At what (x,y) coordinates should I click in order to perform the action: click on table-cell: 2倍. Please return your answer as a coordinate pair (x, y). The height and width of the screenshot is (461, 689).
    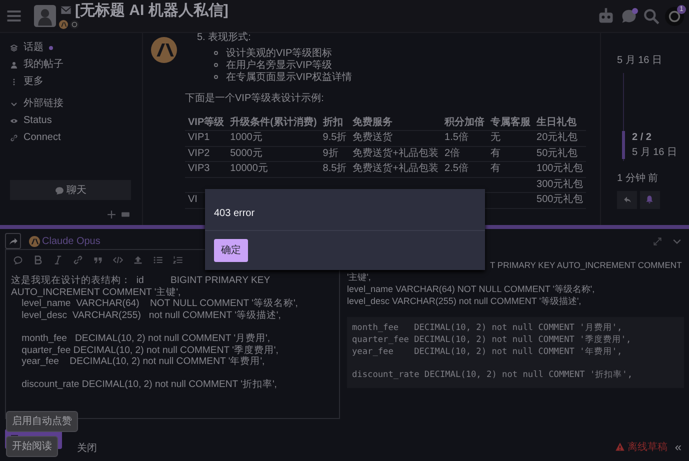
    Looking at the image, I should click on (465, 154).